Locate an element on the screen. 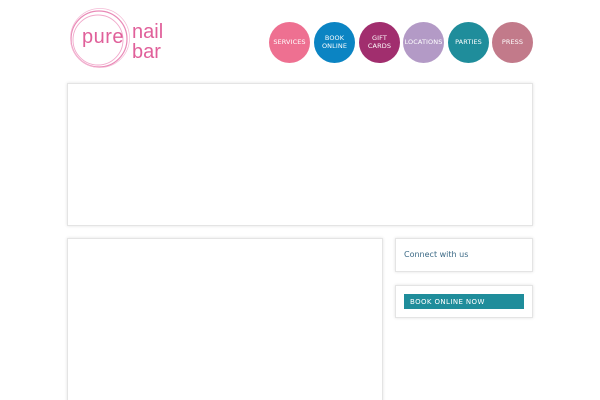 Image resolution: width=600 pixels, height=400 pixels. nav-book-online: BOOK ONLINE is located at coordinates (334, 42).